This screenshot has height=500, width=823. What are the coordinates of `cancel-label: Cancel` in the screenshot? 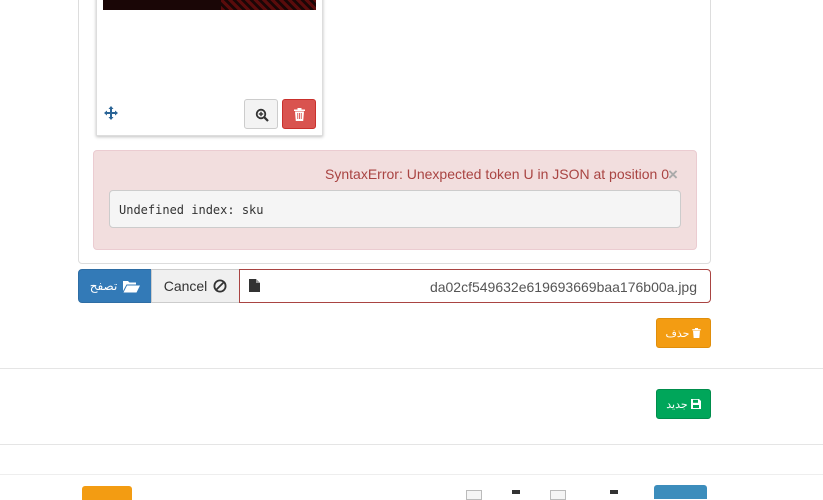 It's located at (185, 286).